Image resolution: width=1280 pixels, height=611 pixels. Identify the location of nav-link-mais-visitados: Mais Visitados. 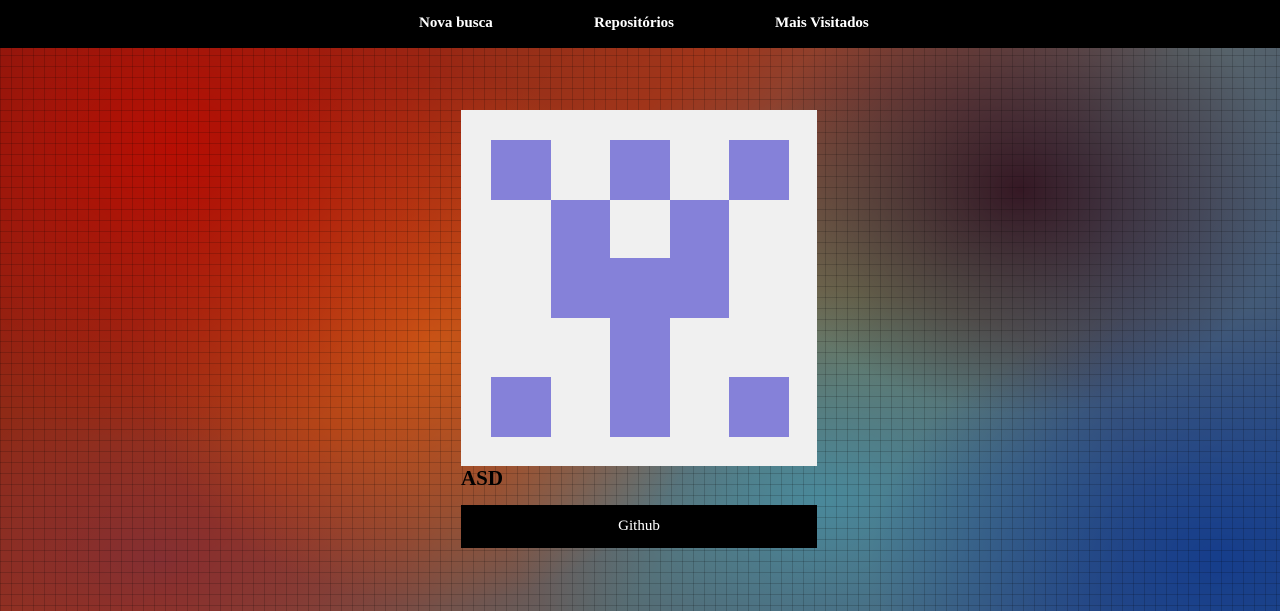
(822, 23).